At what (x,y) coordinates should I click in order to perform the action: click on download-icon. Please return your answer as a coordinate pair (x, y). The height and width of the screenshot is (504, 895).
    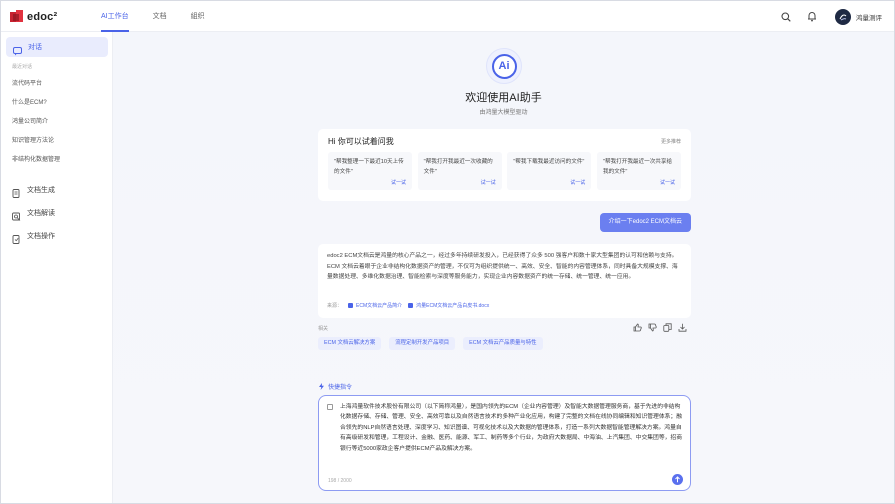
    Looking at the image, I should click on (682, 327).